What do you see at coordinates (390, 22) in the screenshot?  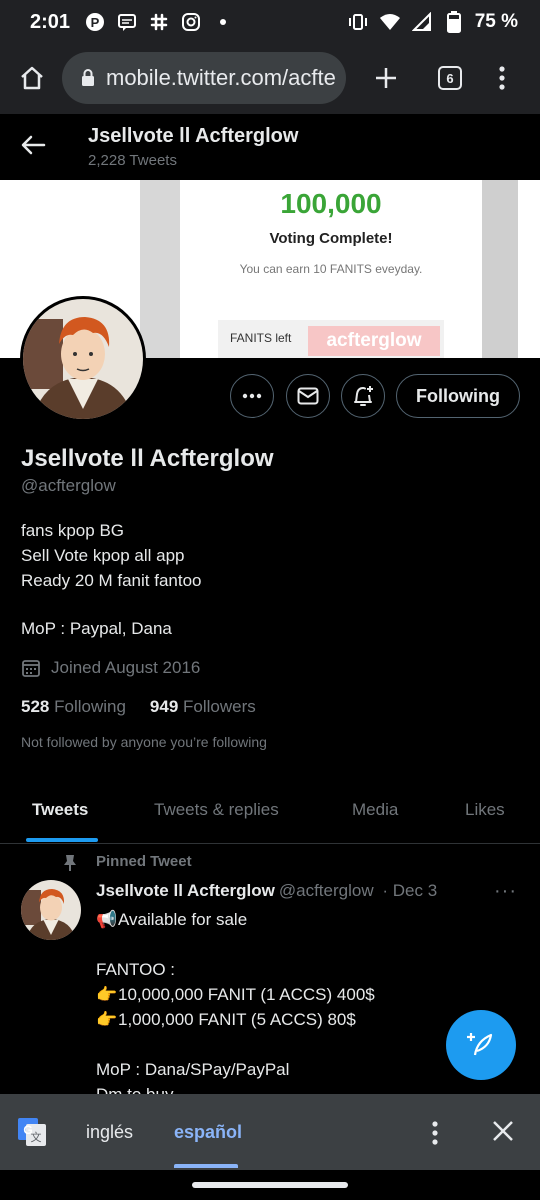 I see `wifi-icon` at bounding box center [390, 22].